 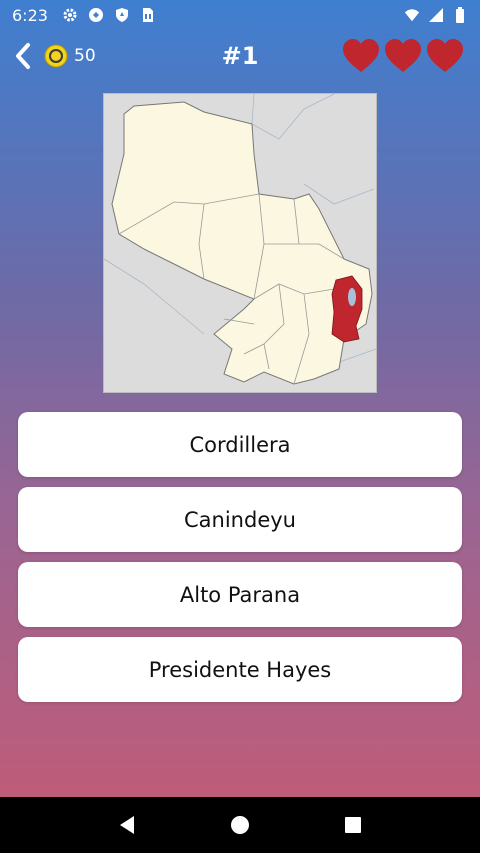 What do you see at coordinates (122, 15) in the screenshot?
I see `shield-icon` at bounding box center [122, 15].